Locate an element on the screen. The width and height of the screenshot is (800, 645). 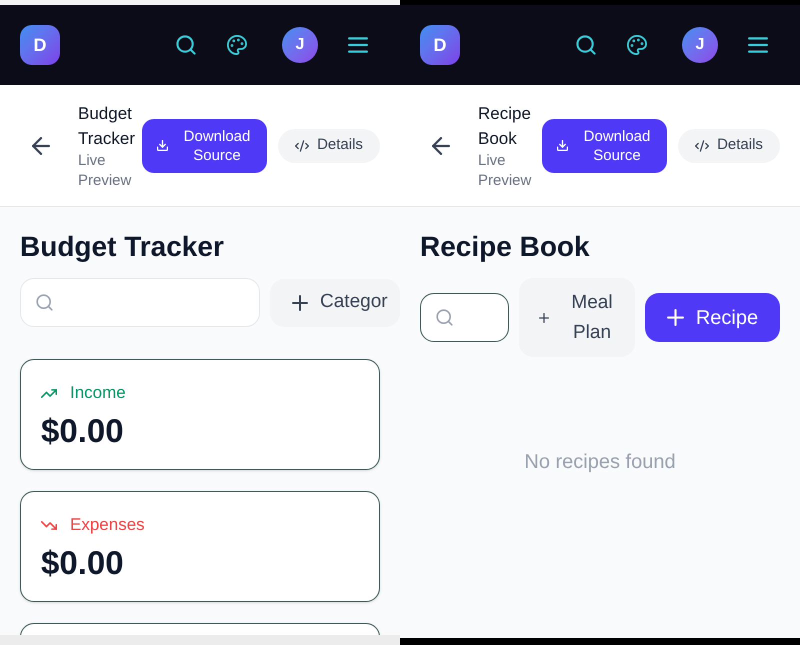
page-title: Budget Tracker is located at coordinates (122, 247).